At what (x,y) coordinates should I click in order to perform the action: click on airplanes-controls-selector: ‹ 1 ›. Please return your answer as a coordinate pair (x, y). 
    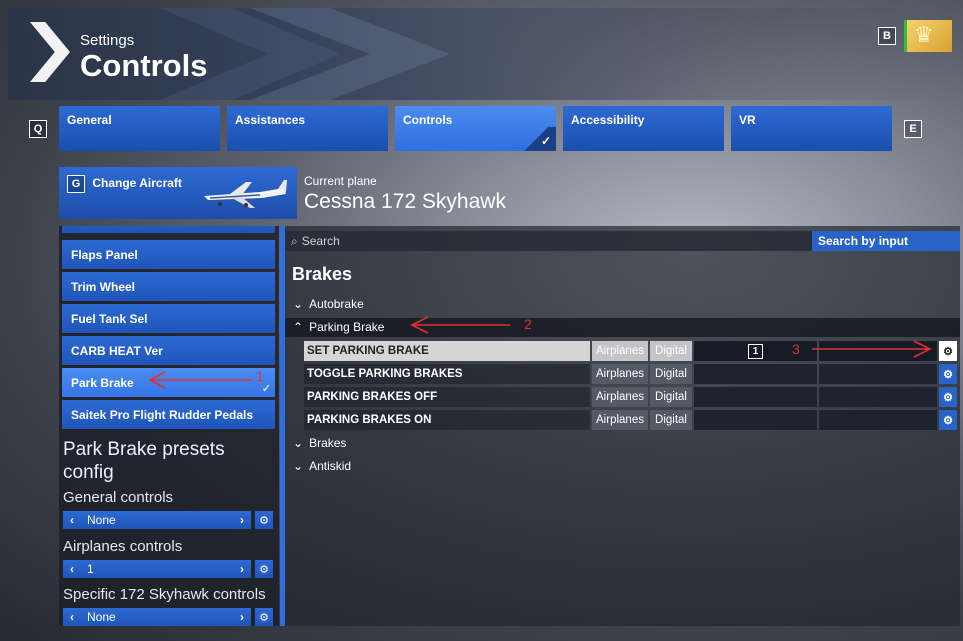
    Looking at the image, I should click on (157, 569).